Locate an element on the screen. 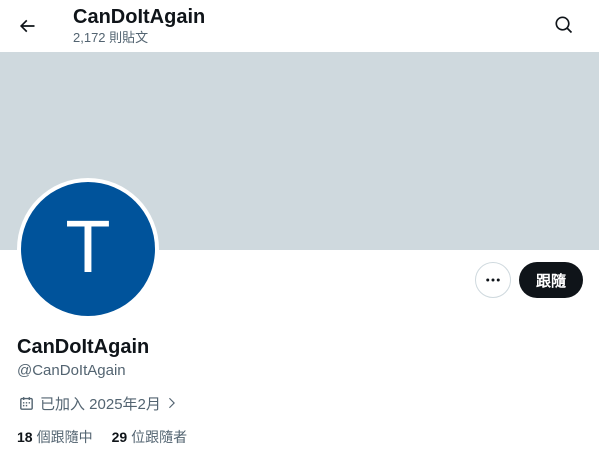 This screenshot has width=599, height=449. followers-count: 29 is located at coordinates (119, 437).